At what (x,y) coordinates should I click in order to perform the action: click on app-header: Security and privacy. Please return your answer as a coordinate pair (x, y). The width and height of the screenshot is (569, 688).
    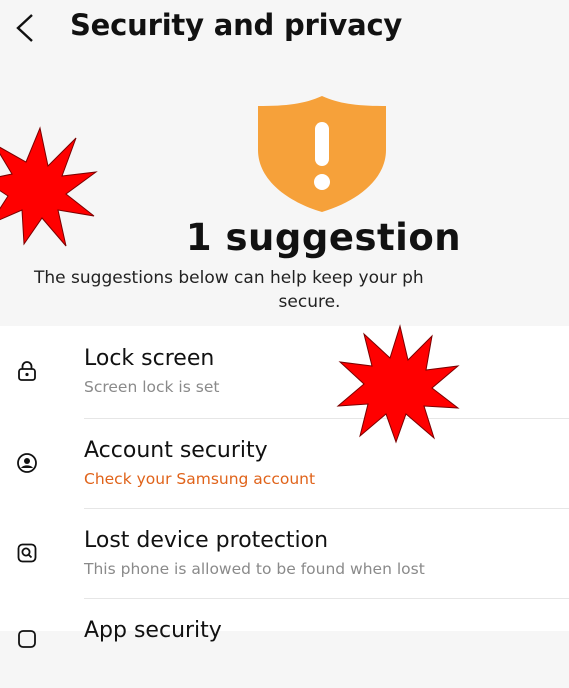
    Looking at the image, I should click on (284, 32).